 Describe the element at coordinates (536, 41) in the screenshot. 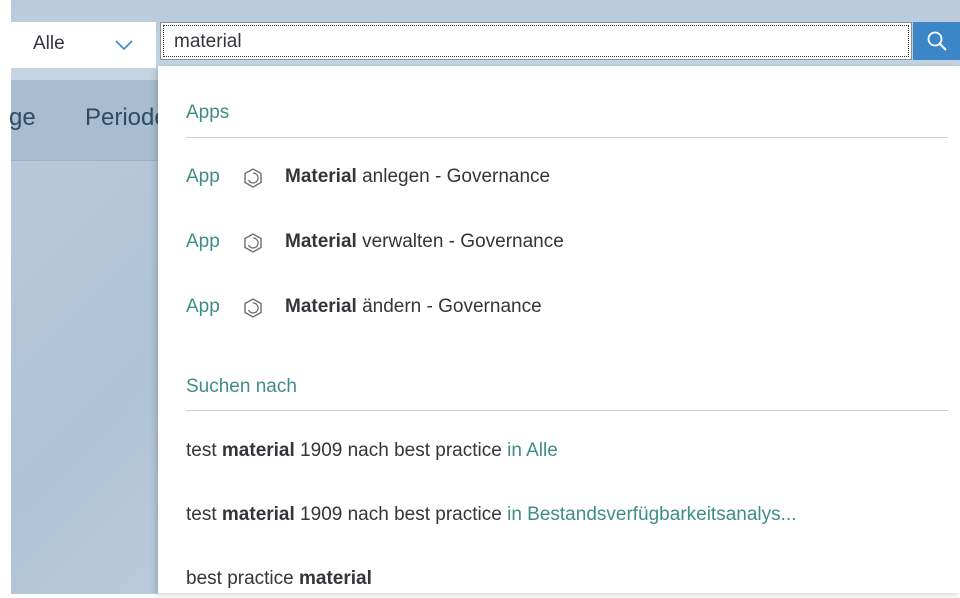

I see `search-input: material` at that location.